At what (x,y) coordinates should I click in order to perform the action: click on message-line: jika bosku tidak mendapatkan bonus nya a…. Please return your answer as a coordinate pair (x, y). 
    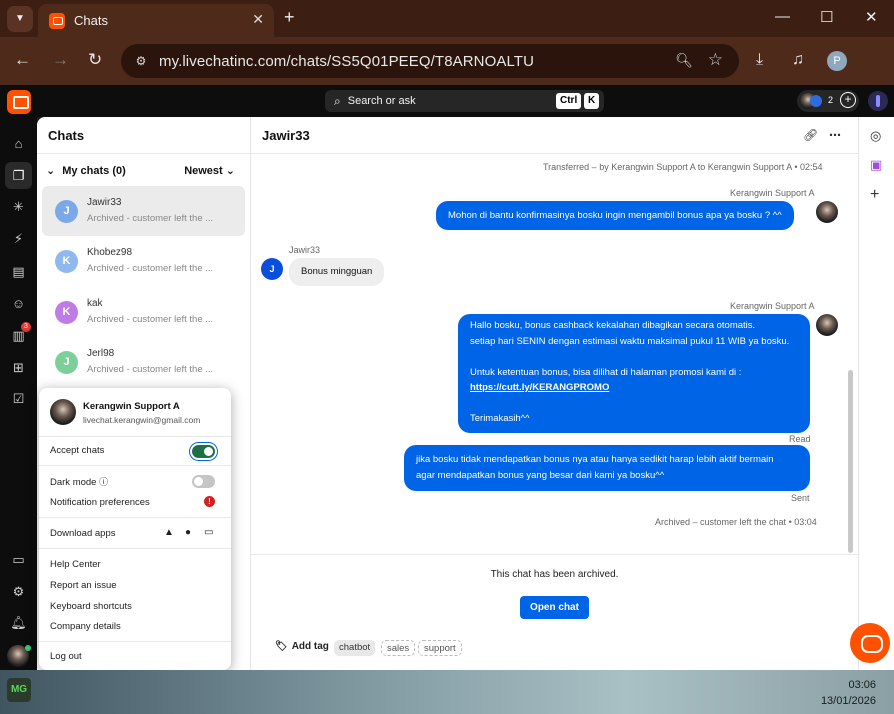
    Looking at the image, I should click on (595, 459).